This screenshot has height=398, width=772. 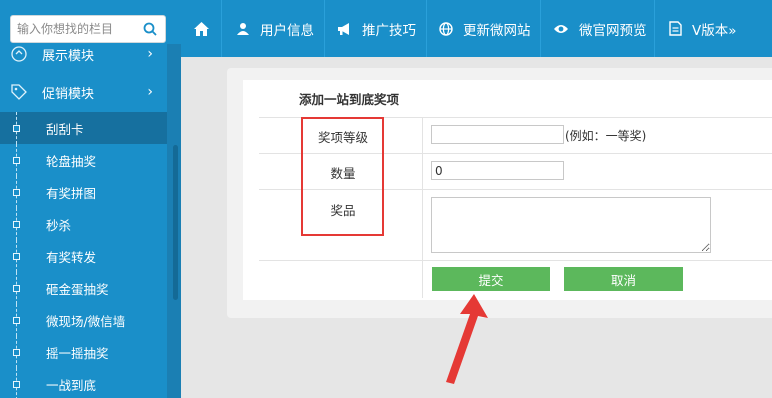 I want to click on nav-update-site: 更新微网站, so click(x=484, y=28).